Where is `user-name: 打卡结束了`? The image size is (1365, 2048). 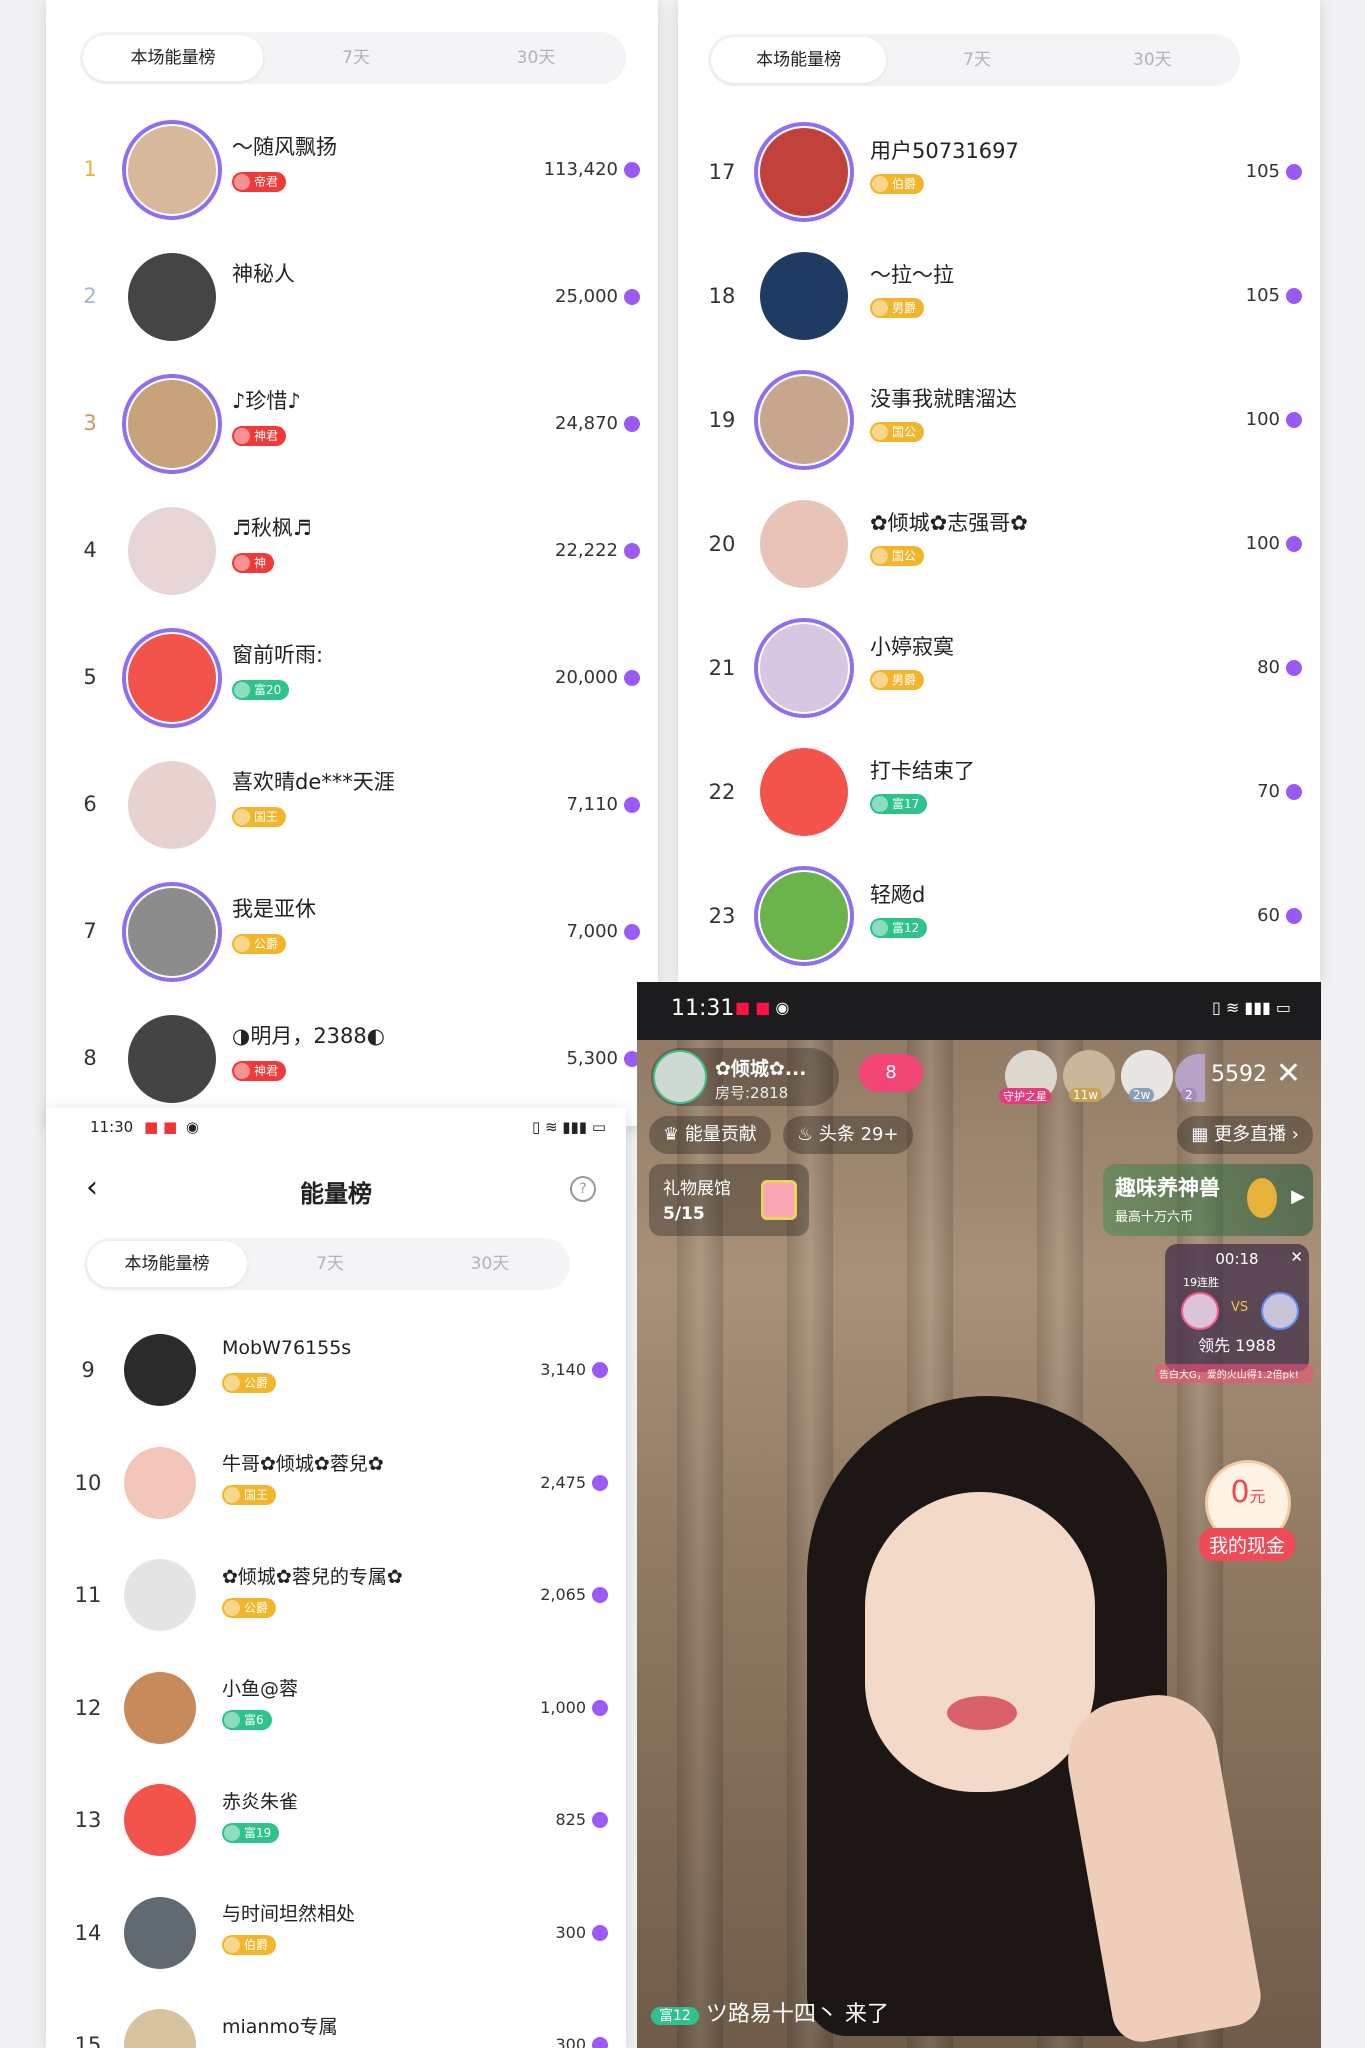
user-name: 打卡结束了 is located at coordinates (922, 770).